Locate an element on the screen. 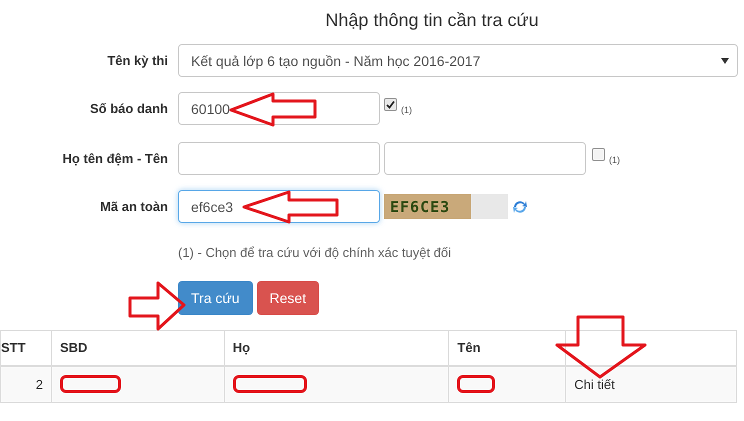  field-label: Họ tên đệm - Tên is located at coordinates (115, 158).